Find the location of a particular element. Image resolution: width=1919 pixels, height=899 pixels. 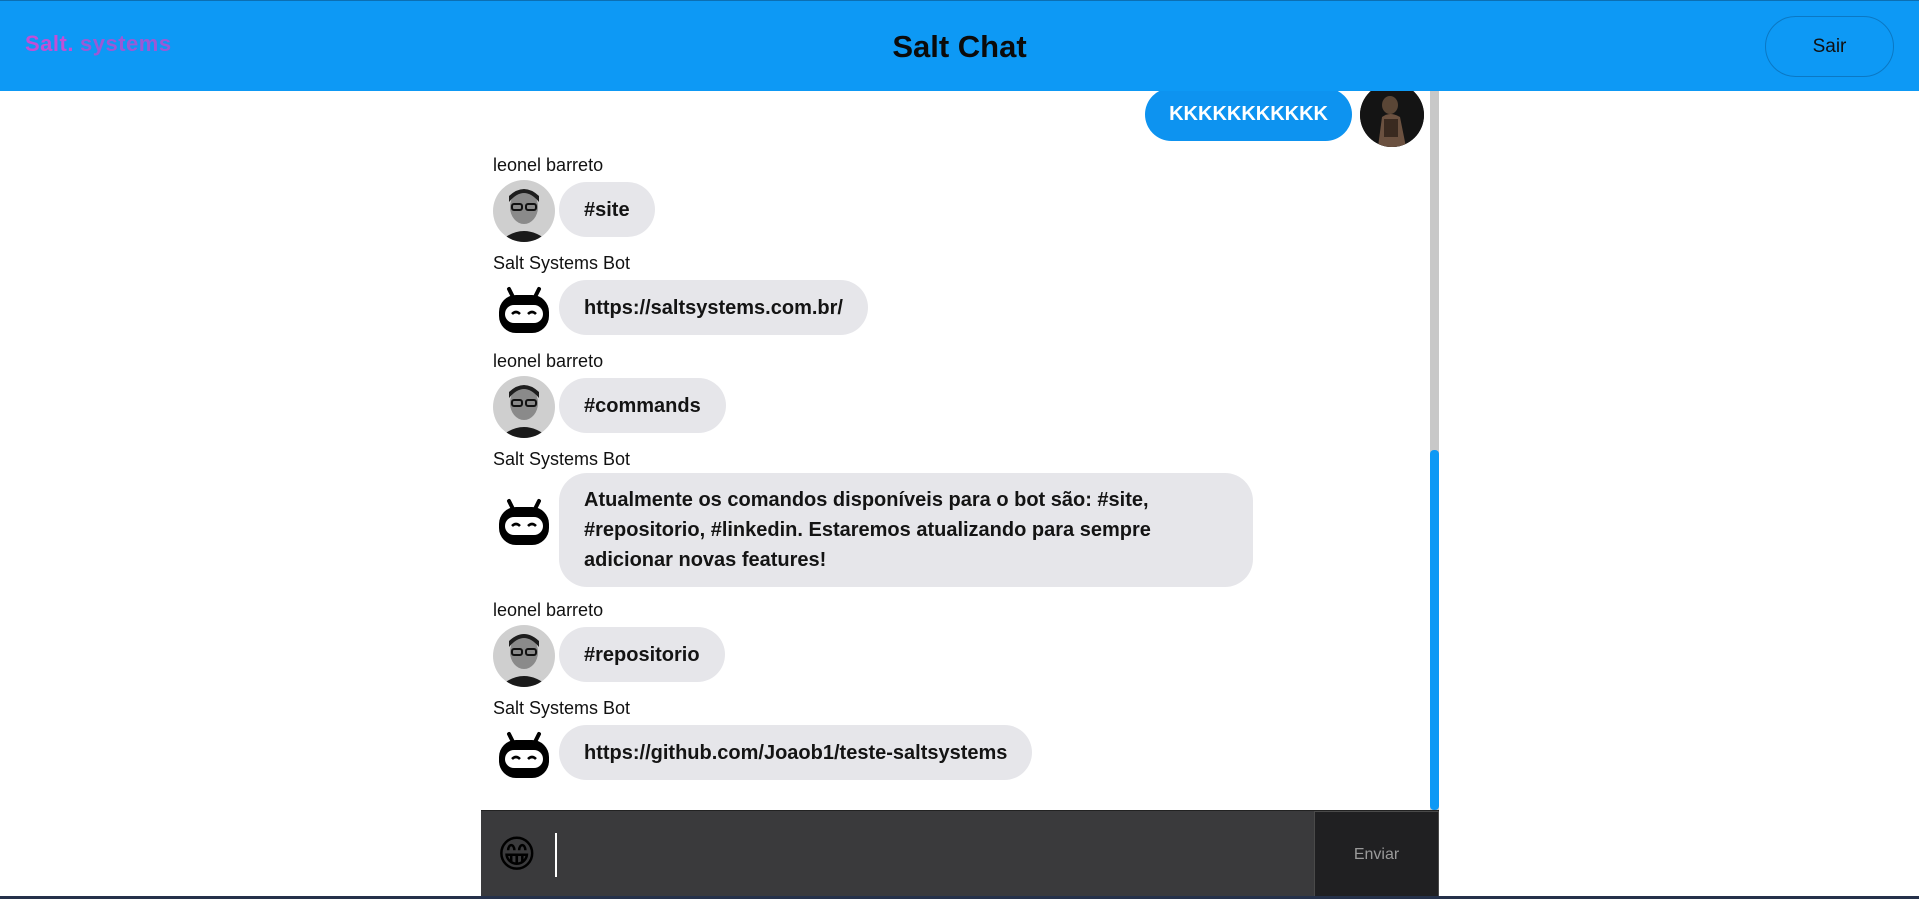

chat-scrollbar is located at coordinates (1434, 450).